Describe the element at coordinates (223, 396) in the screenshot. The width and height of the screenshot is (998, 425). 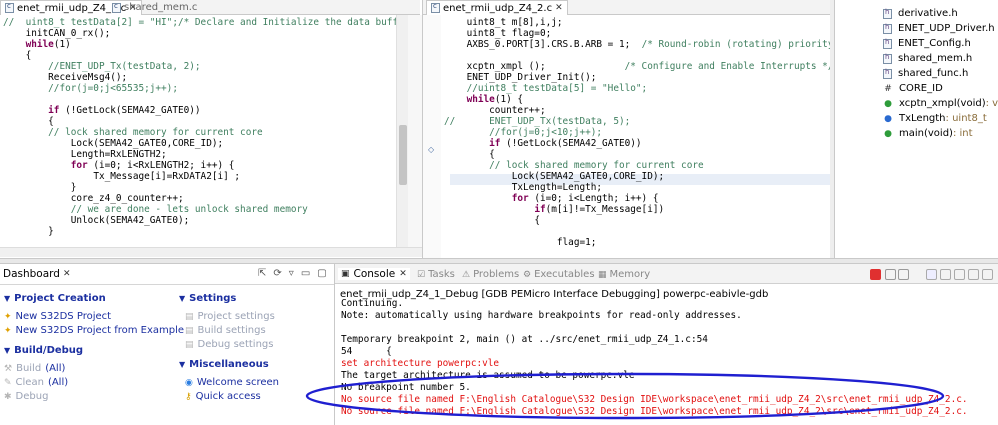
I see `quick-access-link: ⚷ Quick access` at that location.